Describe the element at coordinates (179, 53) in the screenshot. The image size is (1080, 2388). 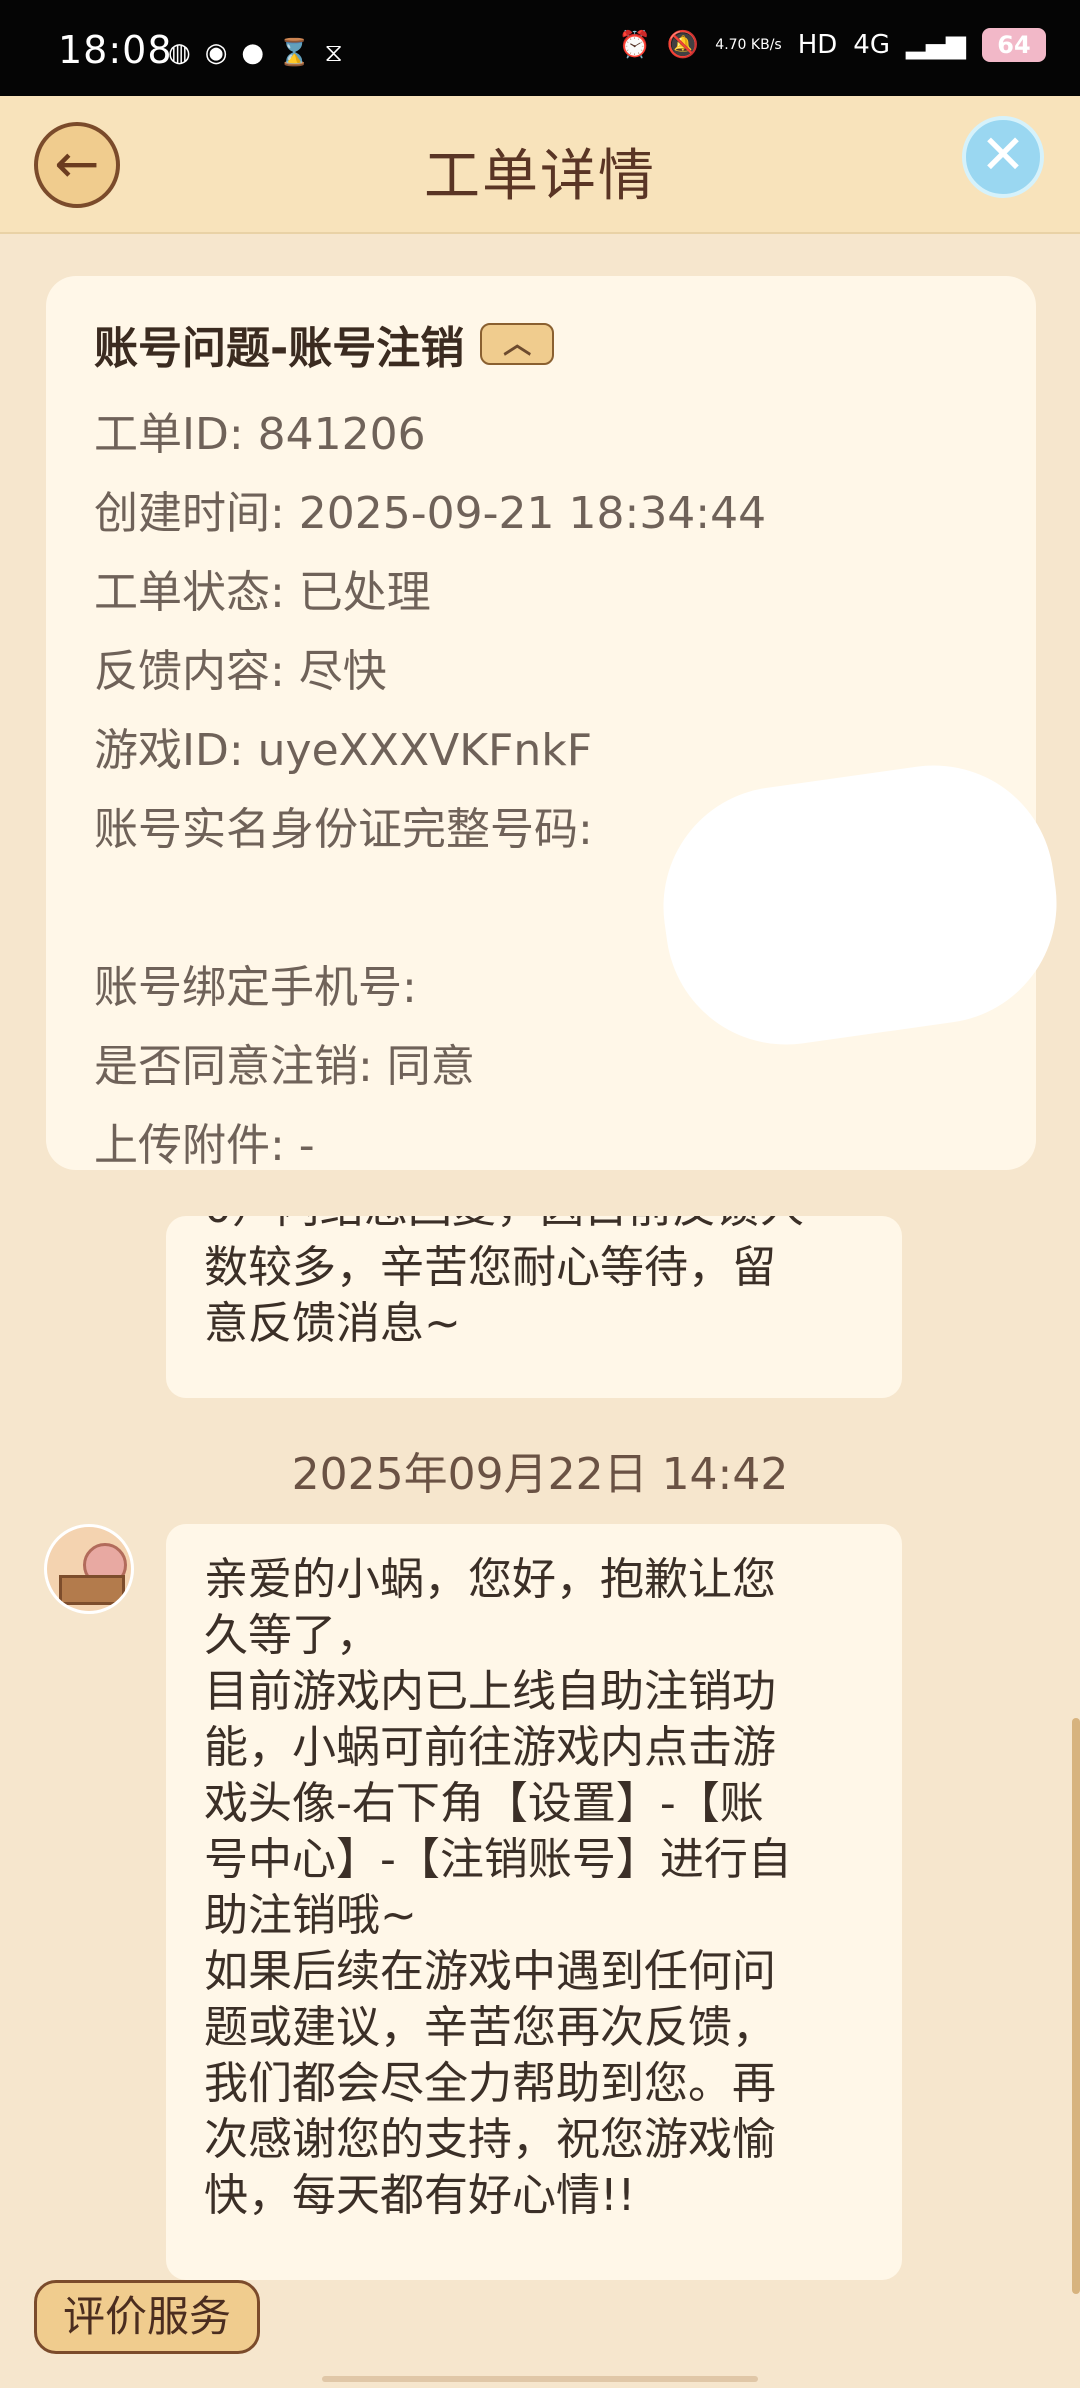
I see `wechat-icon: ◍` at that location.